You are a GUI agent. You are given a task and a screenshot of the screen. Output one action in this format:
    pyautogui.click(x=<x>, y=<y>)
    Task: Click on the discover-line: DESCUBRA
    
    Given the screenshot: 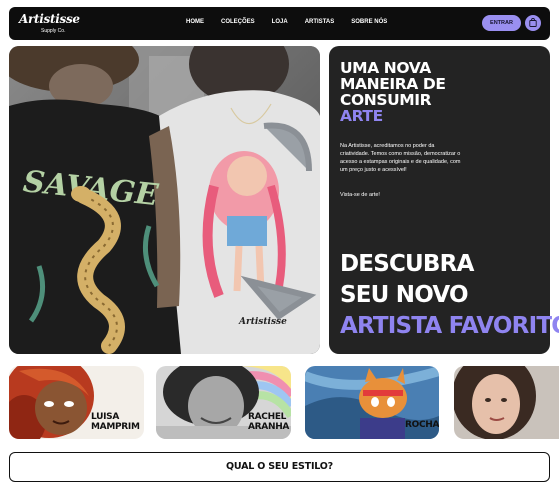 What is the action you would take?
    pyautogui.click(x=407, y=264)
    